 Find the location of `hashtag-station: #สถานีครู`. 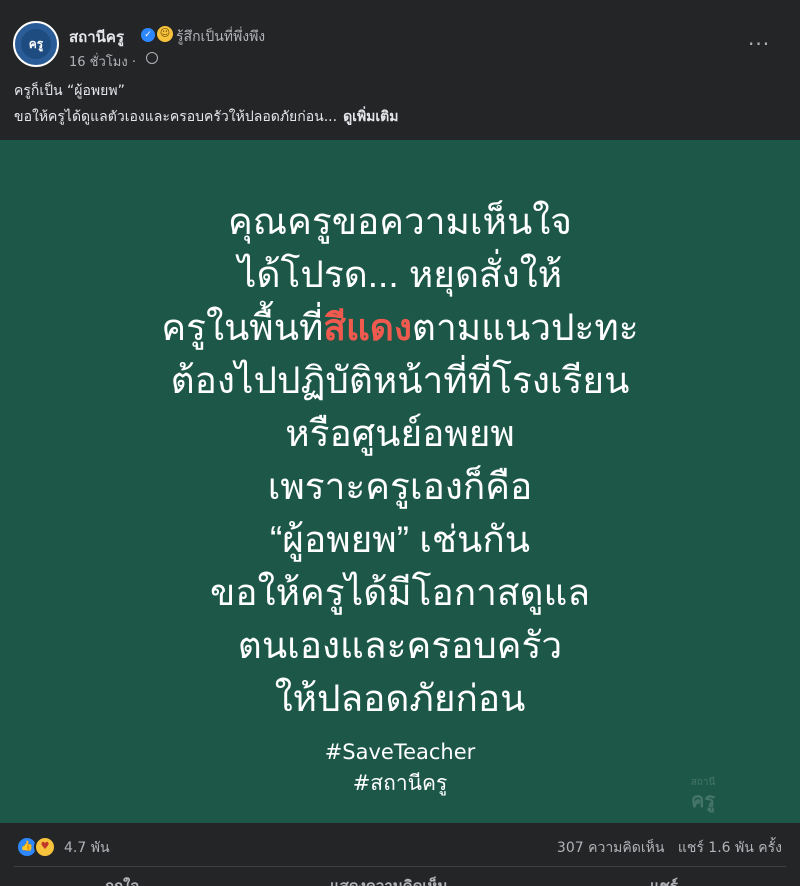

hashtag-station: #สถานีครู is located at coordinates (400, 783).